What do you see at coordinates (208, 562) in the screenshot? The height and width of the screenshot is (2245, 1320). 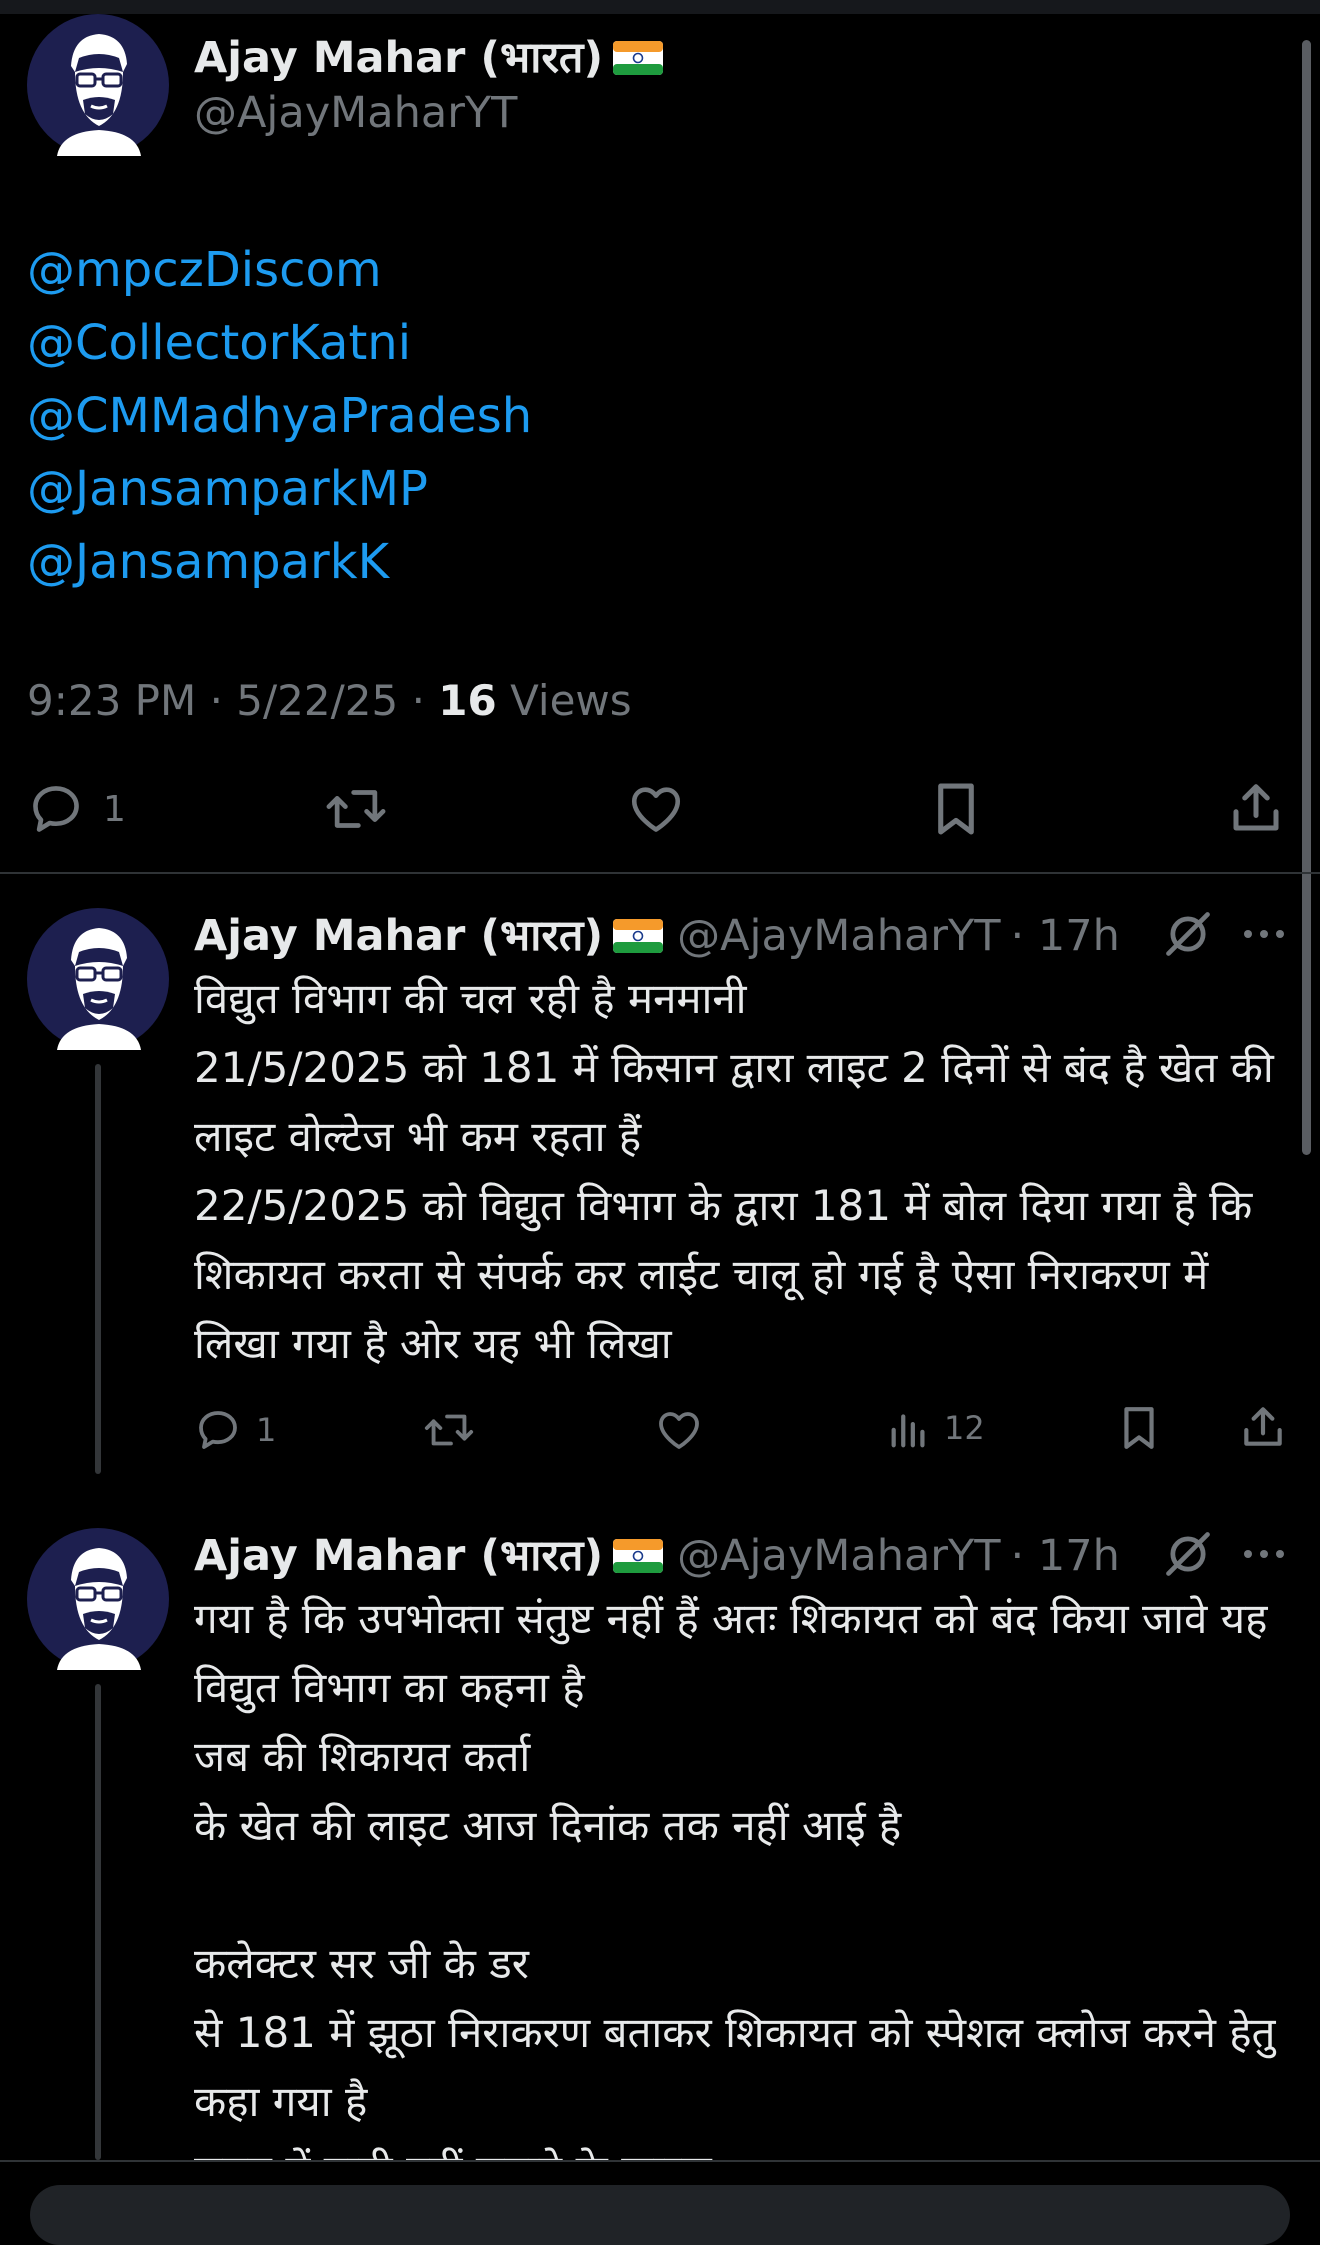 I see `mention-link: @JansamparkK` at bounding box center [208, 562].